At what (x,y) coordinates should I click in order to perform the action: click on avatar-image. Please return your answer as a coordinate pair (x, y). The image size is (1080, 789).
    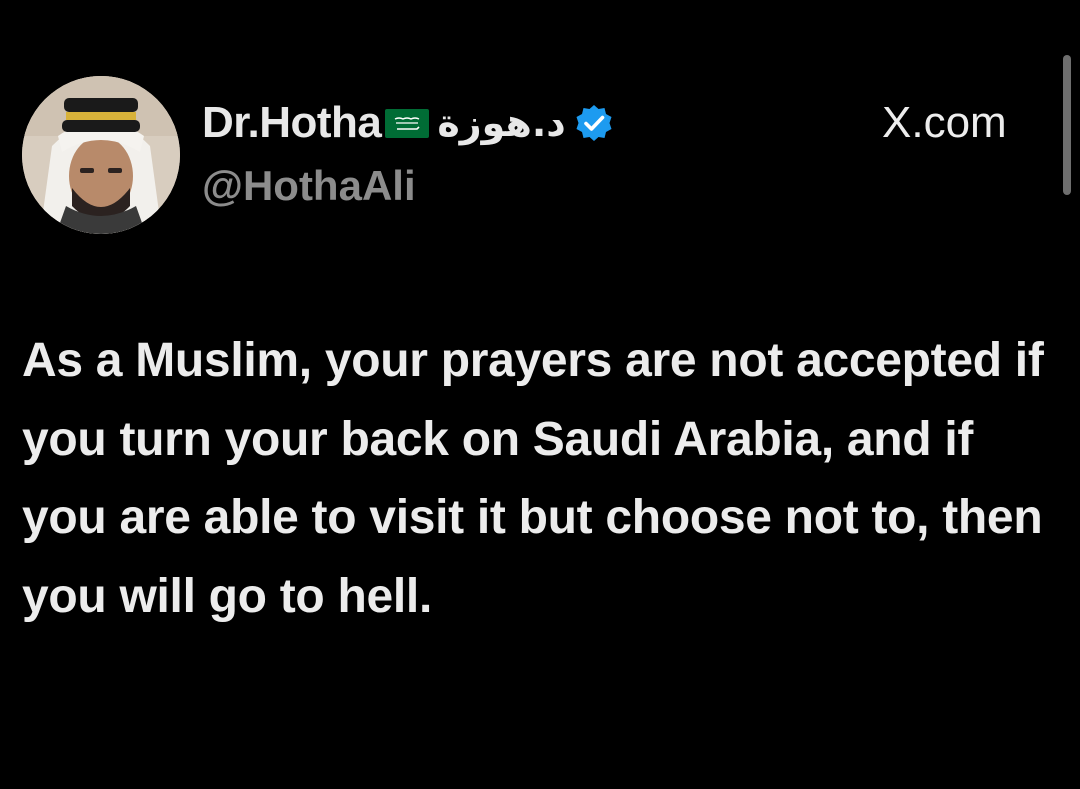
    Looking at the image, I should click on (101, 155).